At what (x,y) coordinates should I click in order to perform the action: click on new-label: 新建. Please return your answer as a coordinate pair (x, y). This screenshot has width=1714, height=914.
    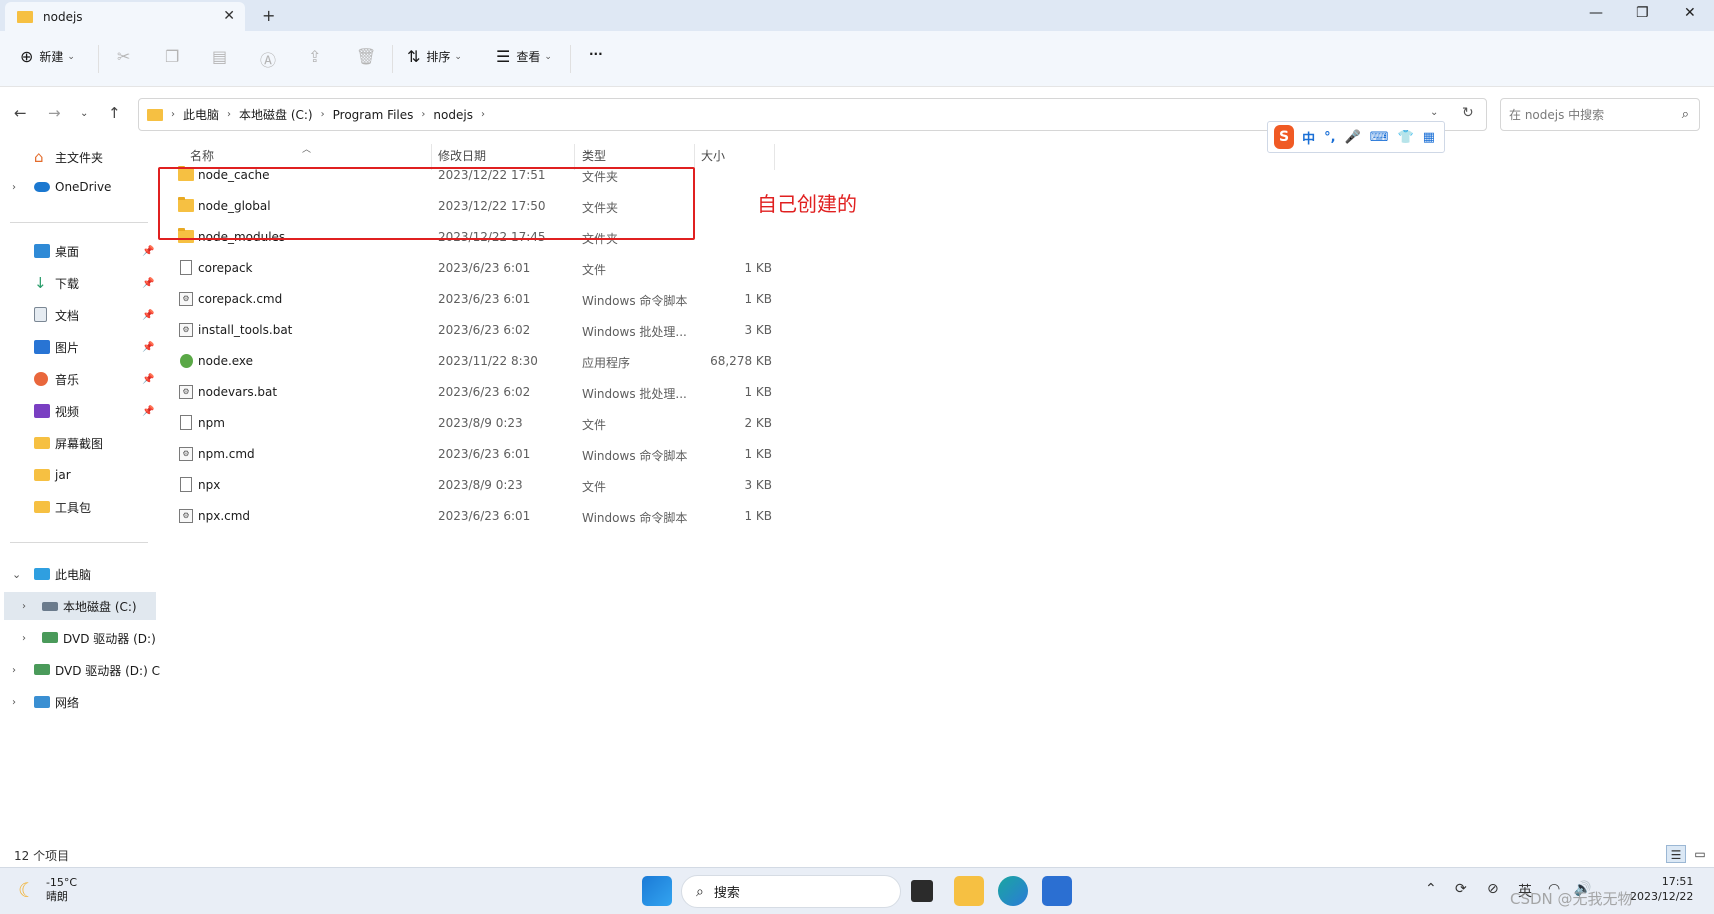
    Looking at the image, I should click on (51, 57).